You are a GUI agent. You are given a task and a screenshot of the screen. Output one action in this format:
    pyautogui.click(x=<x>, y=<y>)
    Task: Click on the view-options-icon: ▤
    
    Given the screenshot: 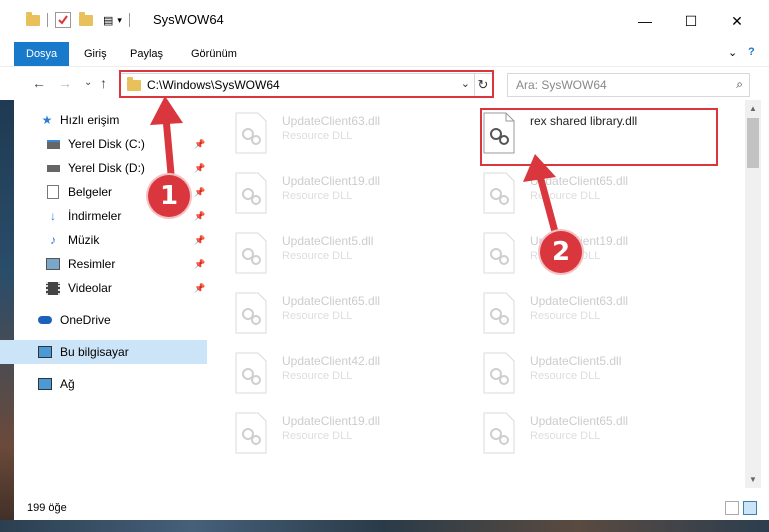 What is the action you would take?
    pyautogui.click(x=108, y=20)
    